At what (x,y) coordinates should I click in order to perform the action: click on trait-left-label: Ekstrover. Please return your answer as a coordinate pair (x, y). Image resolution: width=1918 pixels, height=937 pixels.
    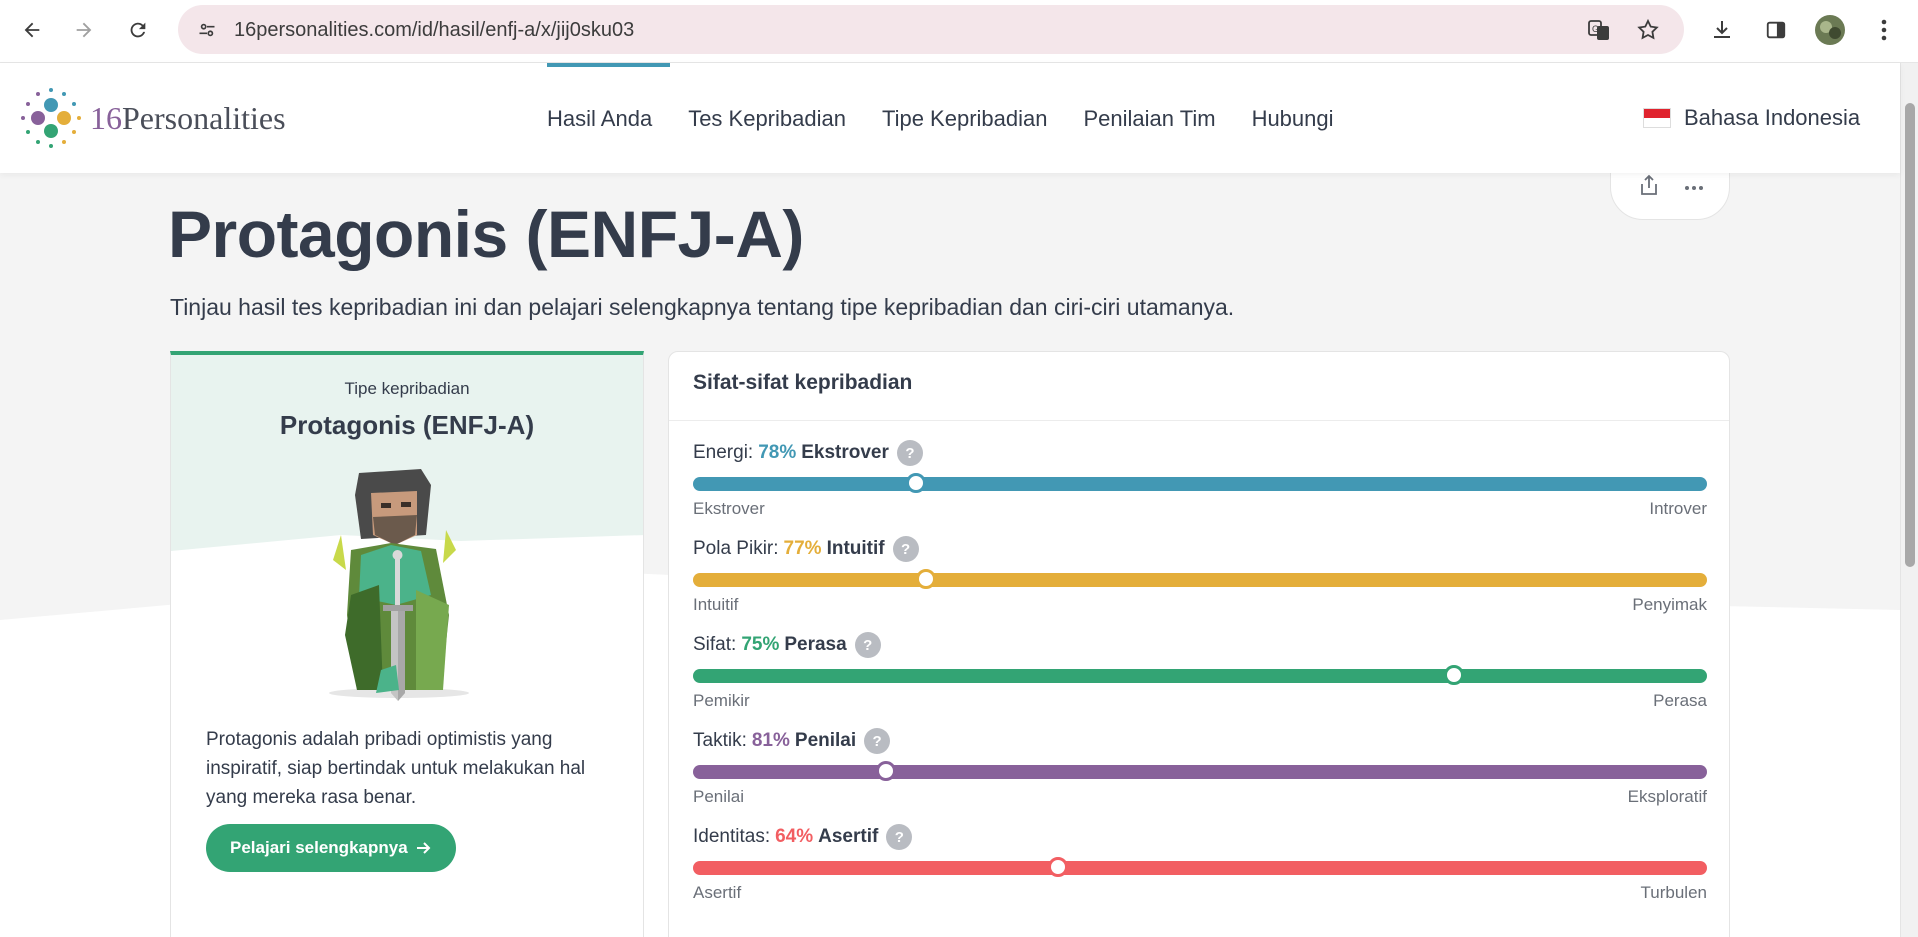
    Looking at the image, I should click on (729, 508).